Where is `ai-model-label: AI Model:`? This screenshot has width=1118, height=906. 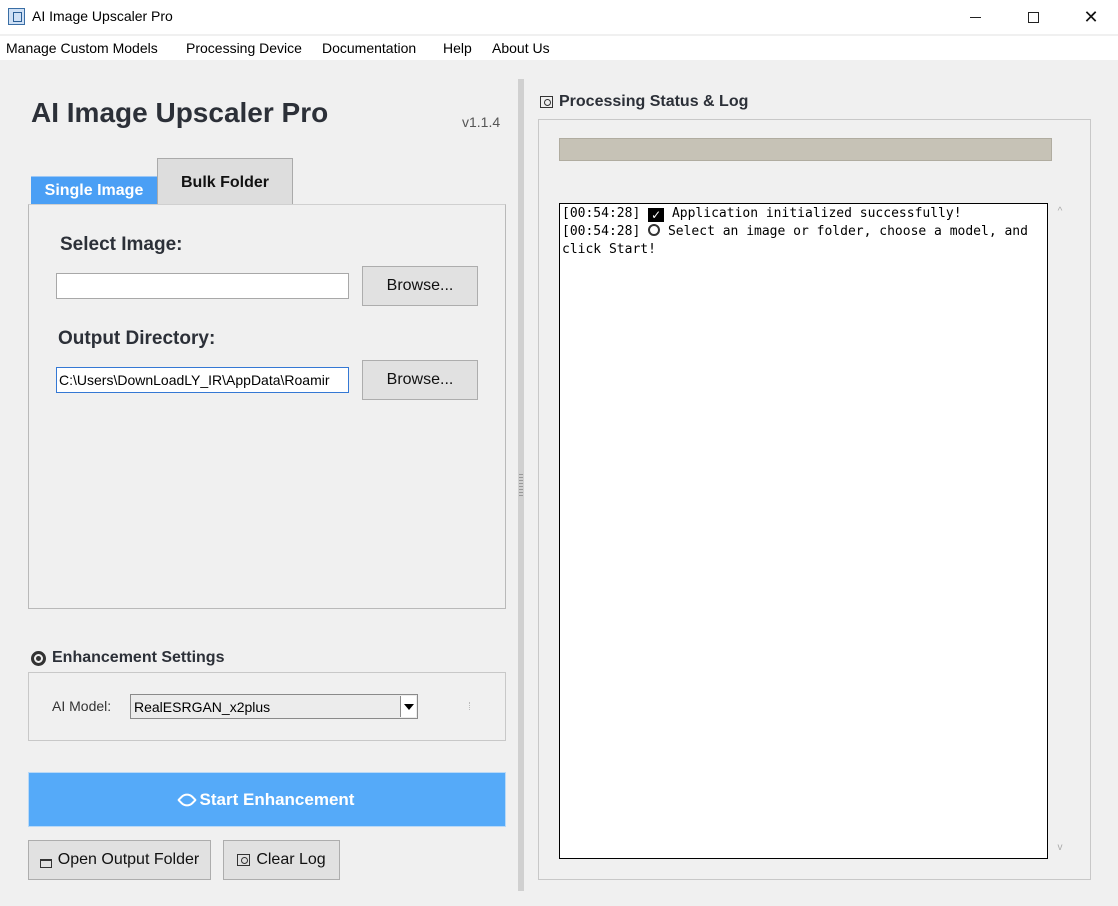
ai-model-label: AI Model: is located at coordinates (82, 706).